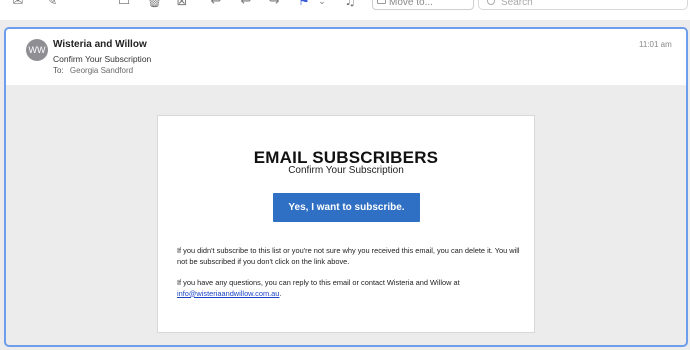  Describe the element at coordinates (346, 170) in the screenshot. I see `email-subtitle: Confirm Your Subscription` at that location.